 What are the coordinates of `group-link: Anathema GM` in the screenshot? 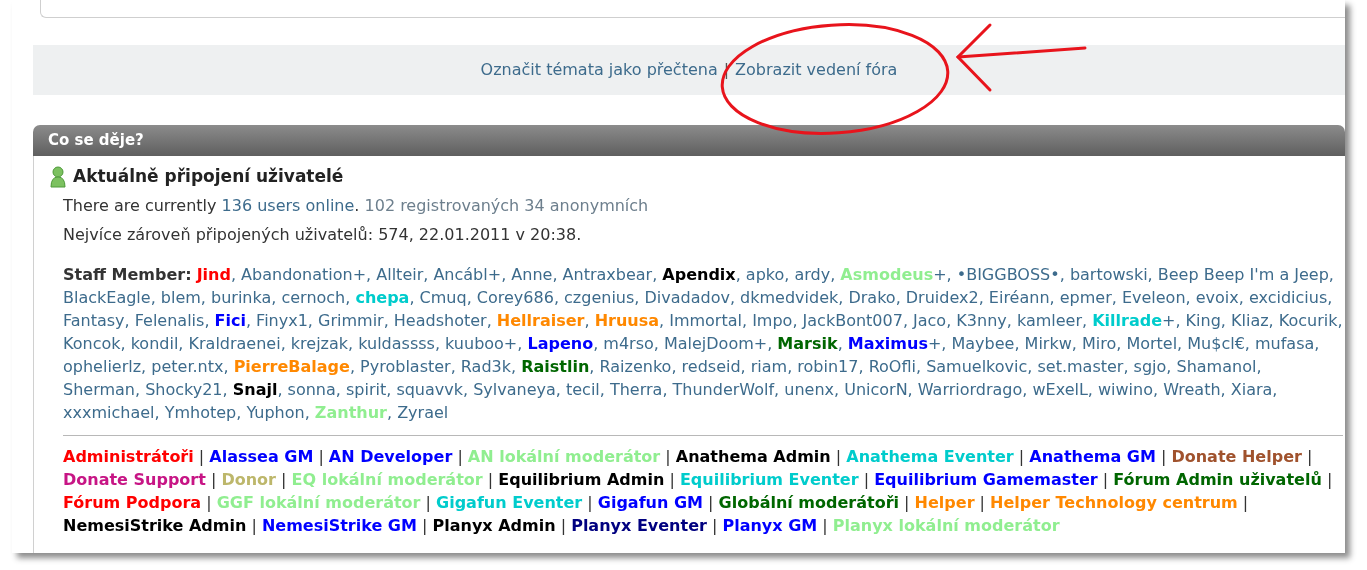 It's located at (1092, 456).